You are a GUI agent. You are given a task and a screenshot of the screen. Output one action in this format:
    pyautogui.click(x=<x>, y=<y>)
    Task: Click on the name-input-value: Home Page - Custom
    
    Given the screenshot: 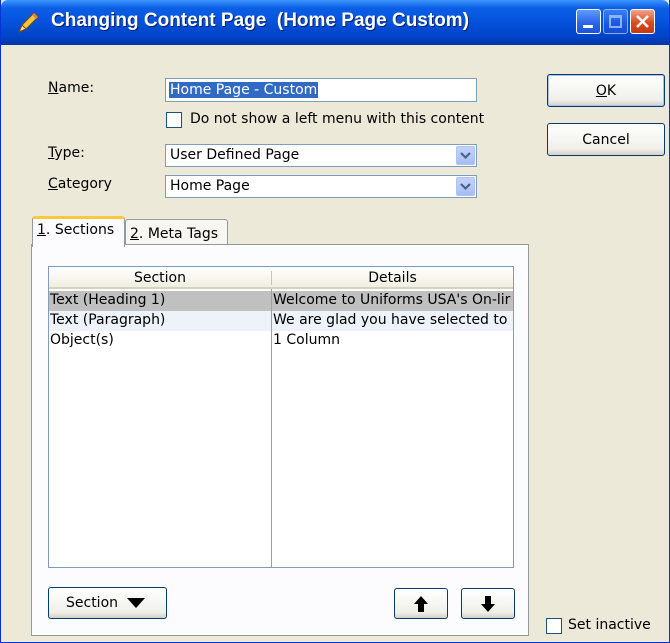 What is the action you would take?
    pyautogui.click(x=244, y=90)
    